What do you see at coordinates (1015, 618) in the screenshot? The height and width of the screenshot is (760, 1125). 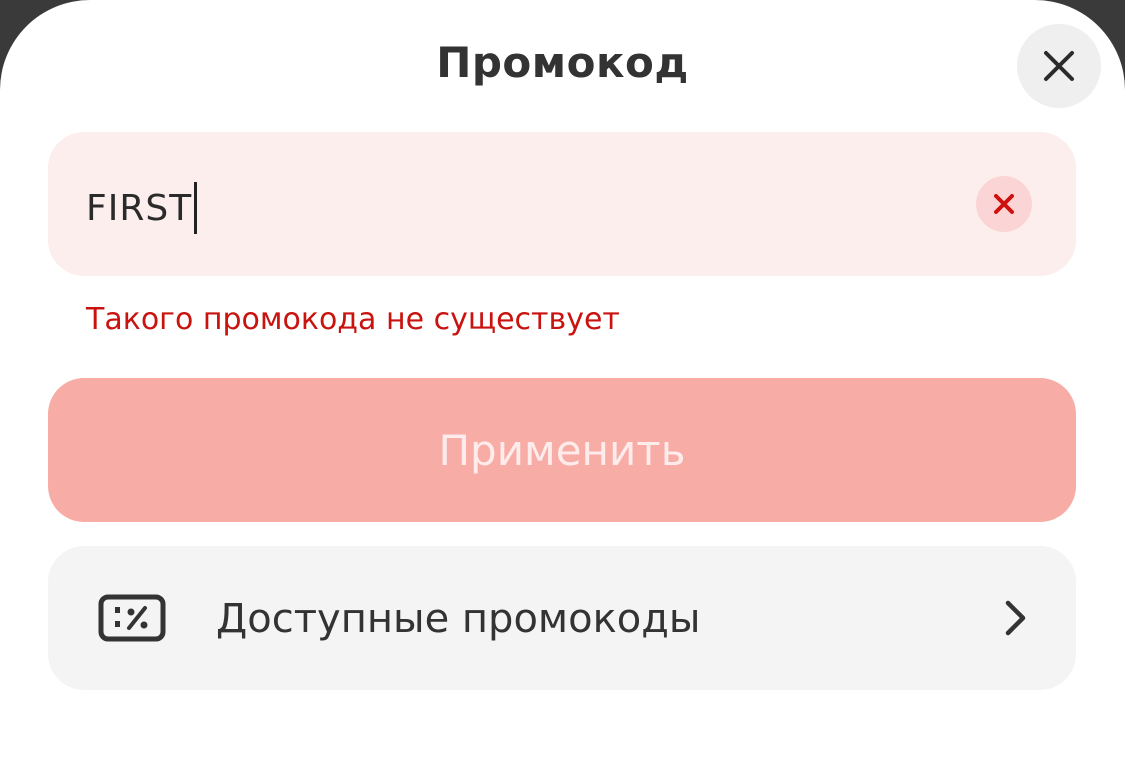 I see `chevron-right-icon` at bounding box center [1015, 618].